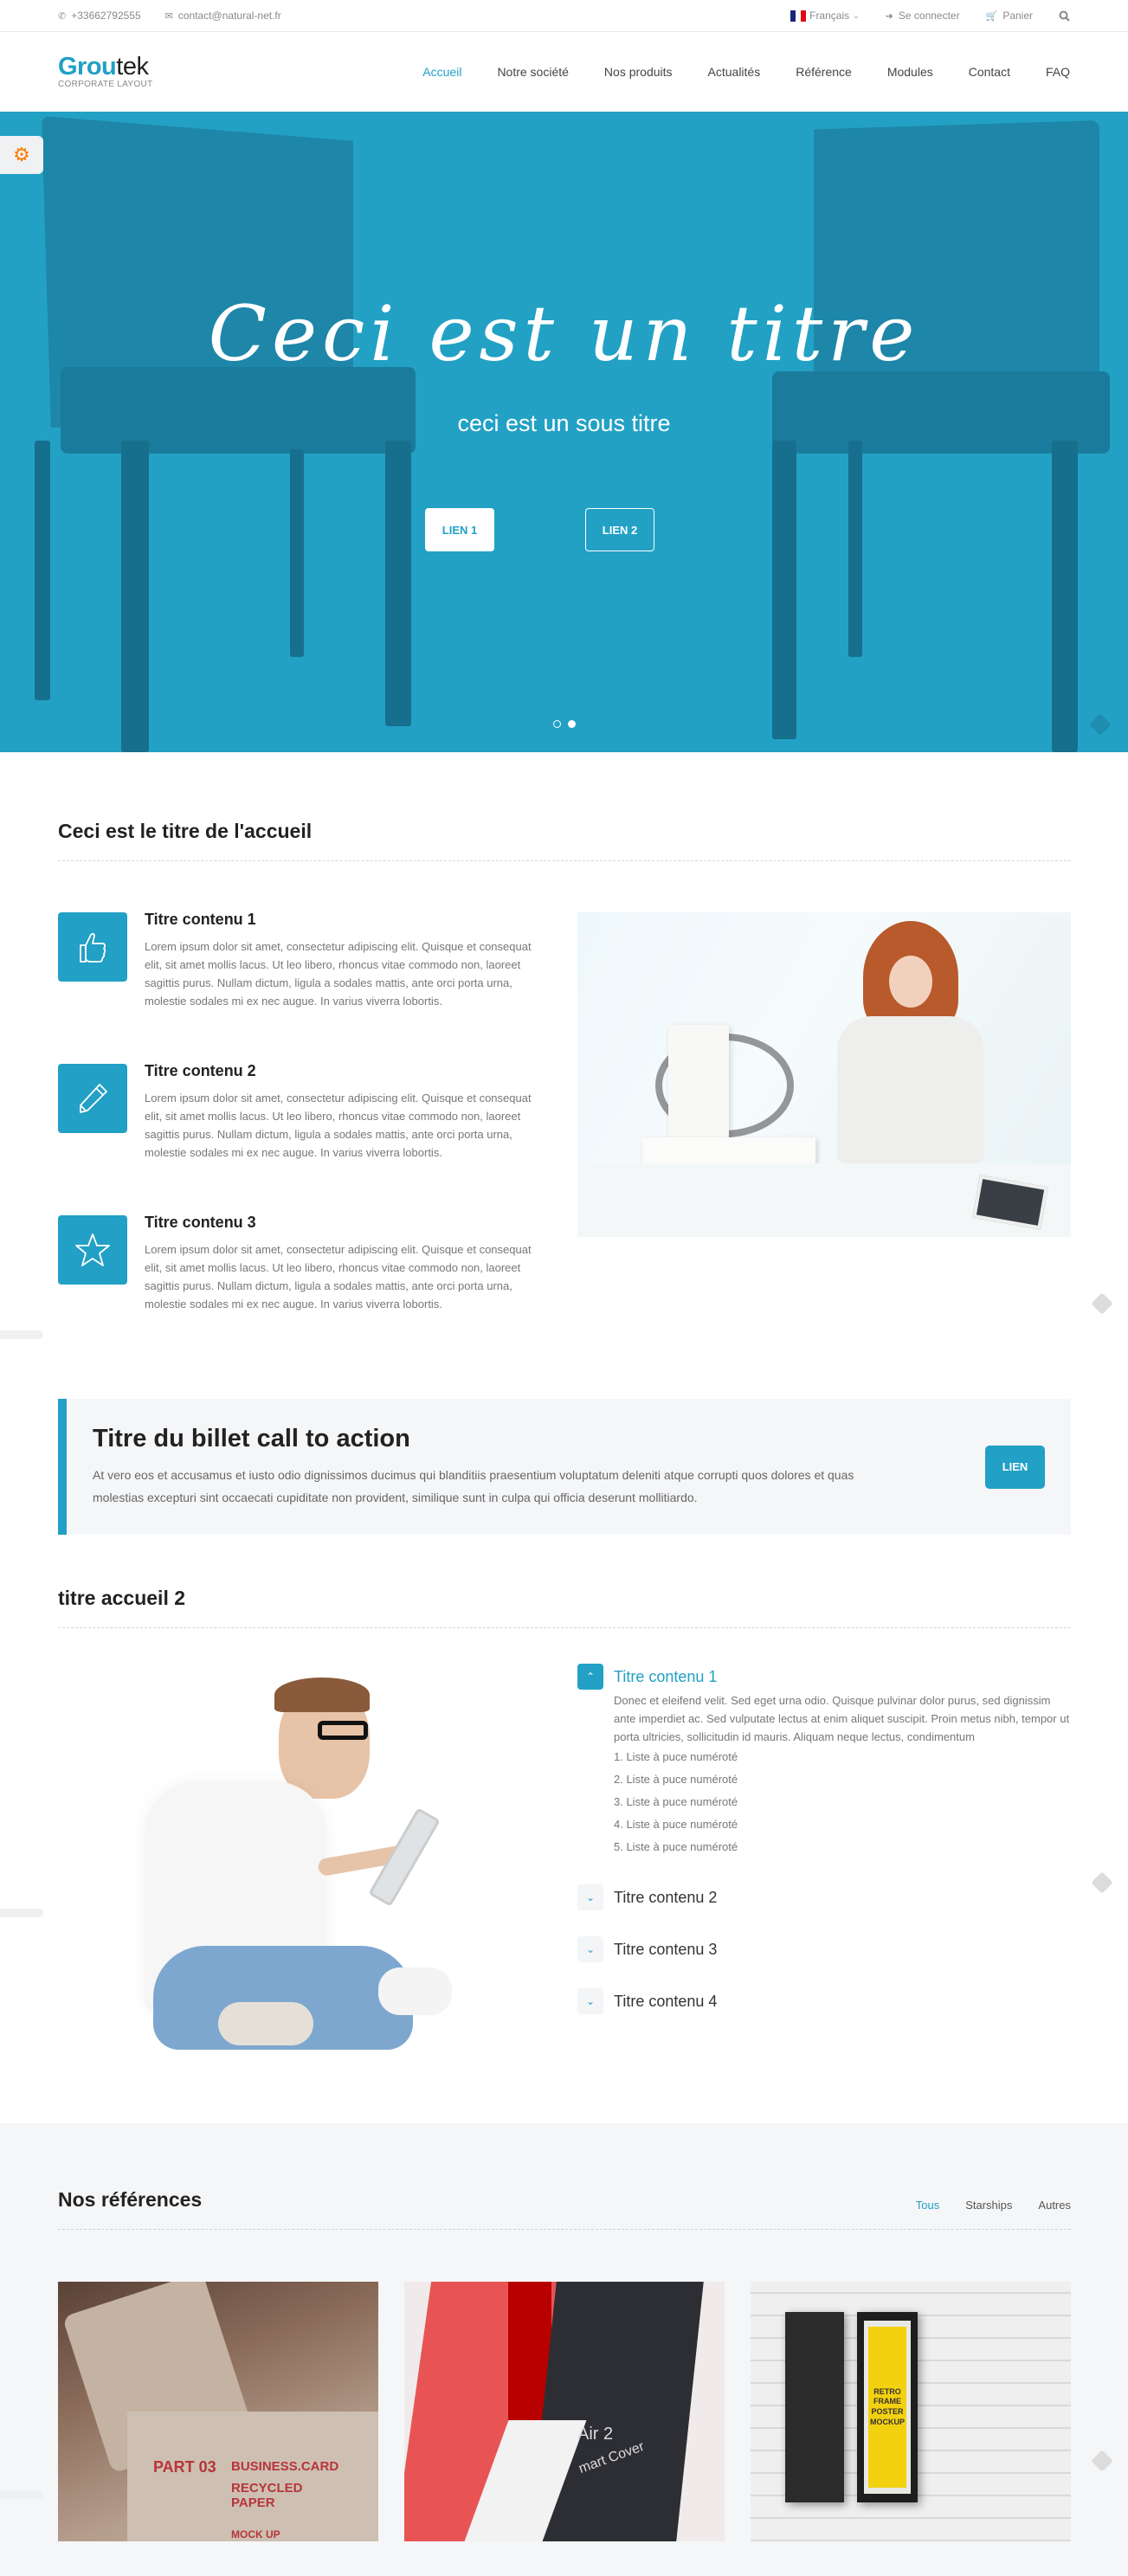 Image resolution: width=1128 pixels, height=2576 pixels. Describe the element at coordinates (63, 16) in the screenshot. I see `phone-icon: ✆` at that location.